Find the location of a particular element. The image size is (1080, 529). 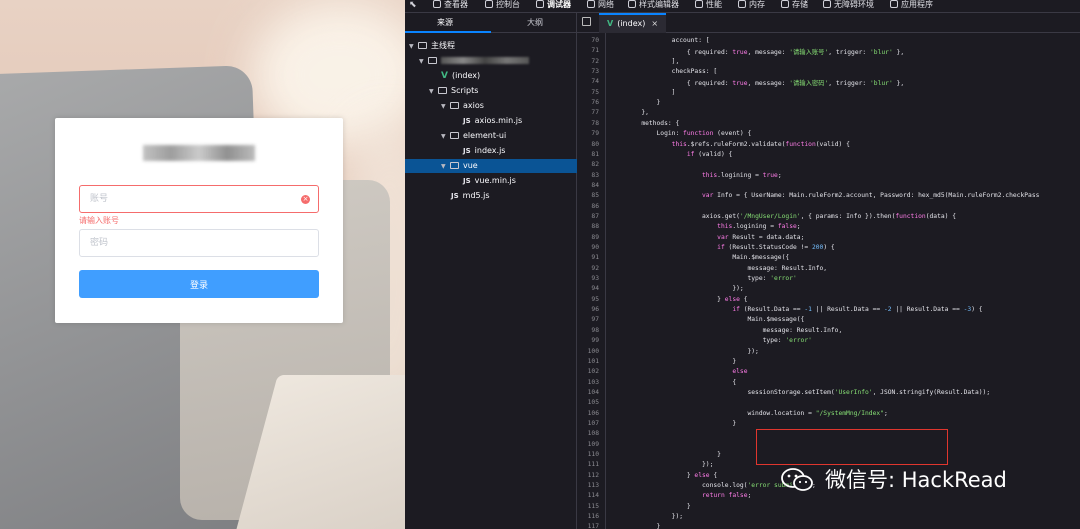

line-number: 109 is located at coordinates (588, 444).